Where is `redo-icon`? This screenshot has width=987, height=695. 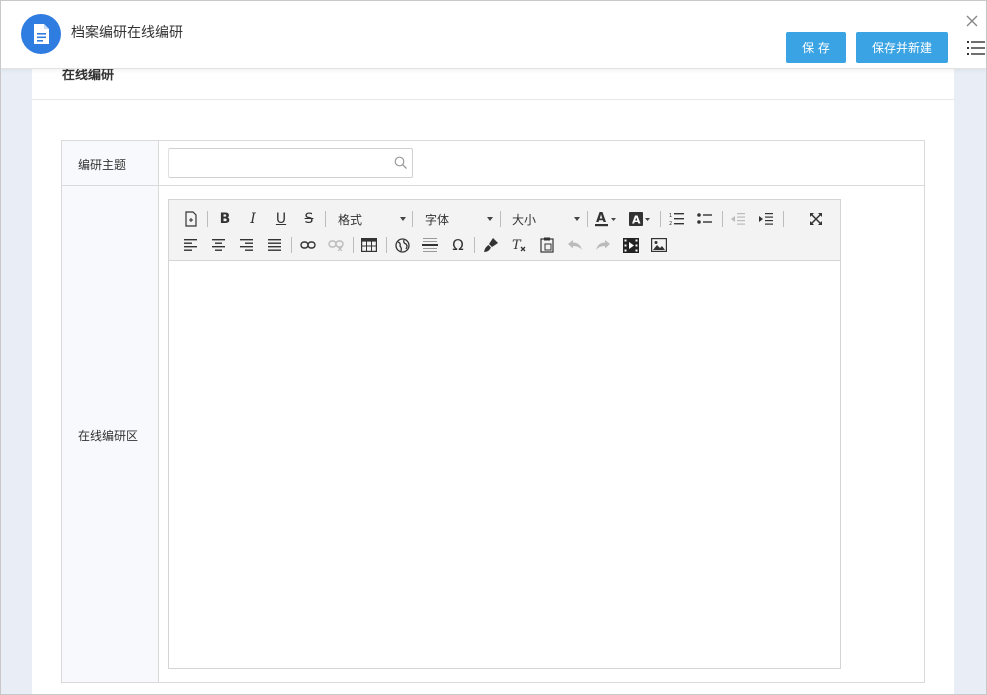
redo-icon is located at coordinates (603, 245).